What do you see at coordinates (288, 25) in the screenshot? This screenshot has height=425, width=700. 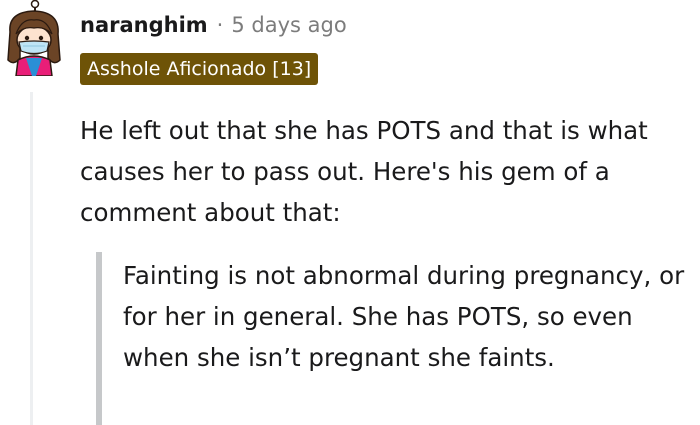 I see `comment-timestamp: 5 days ago` at bounding box center [288, 25].